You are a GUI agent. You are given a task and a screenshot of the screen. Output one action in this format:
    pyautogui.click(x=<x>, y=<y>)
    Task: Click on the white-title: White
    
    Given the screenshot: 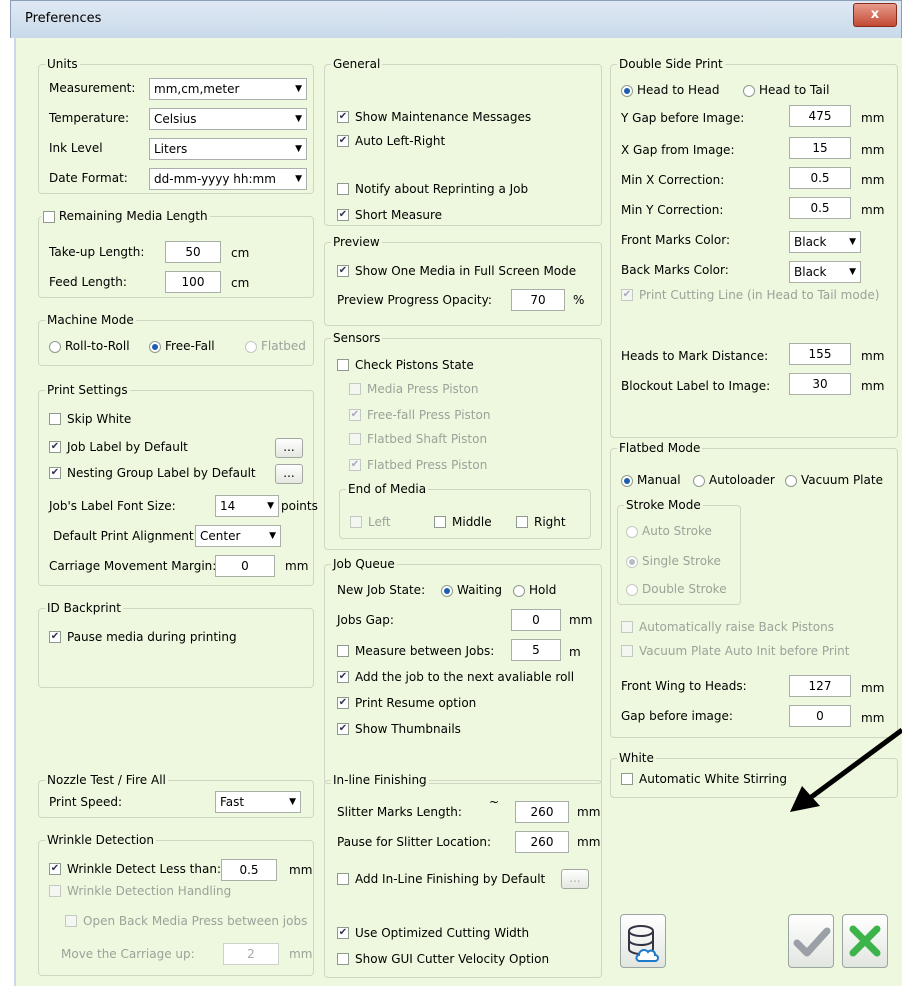 What is the action you would take?
    pyautogui.click(x=636, y=758)
    